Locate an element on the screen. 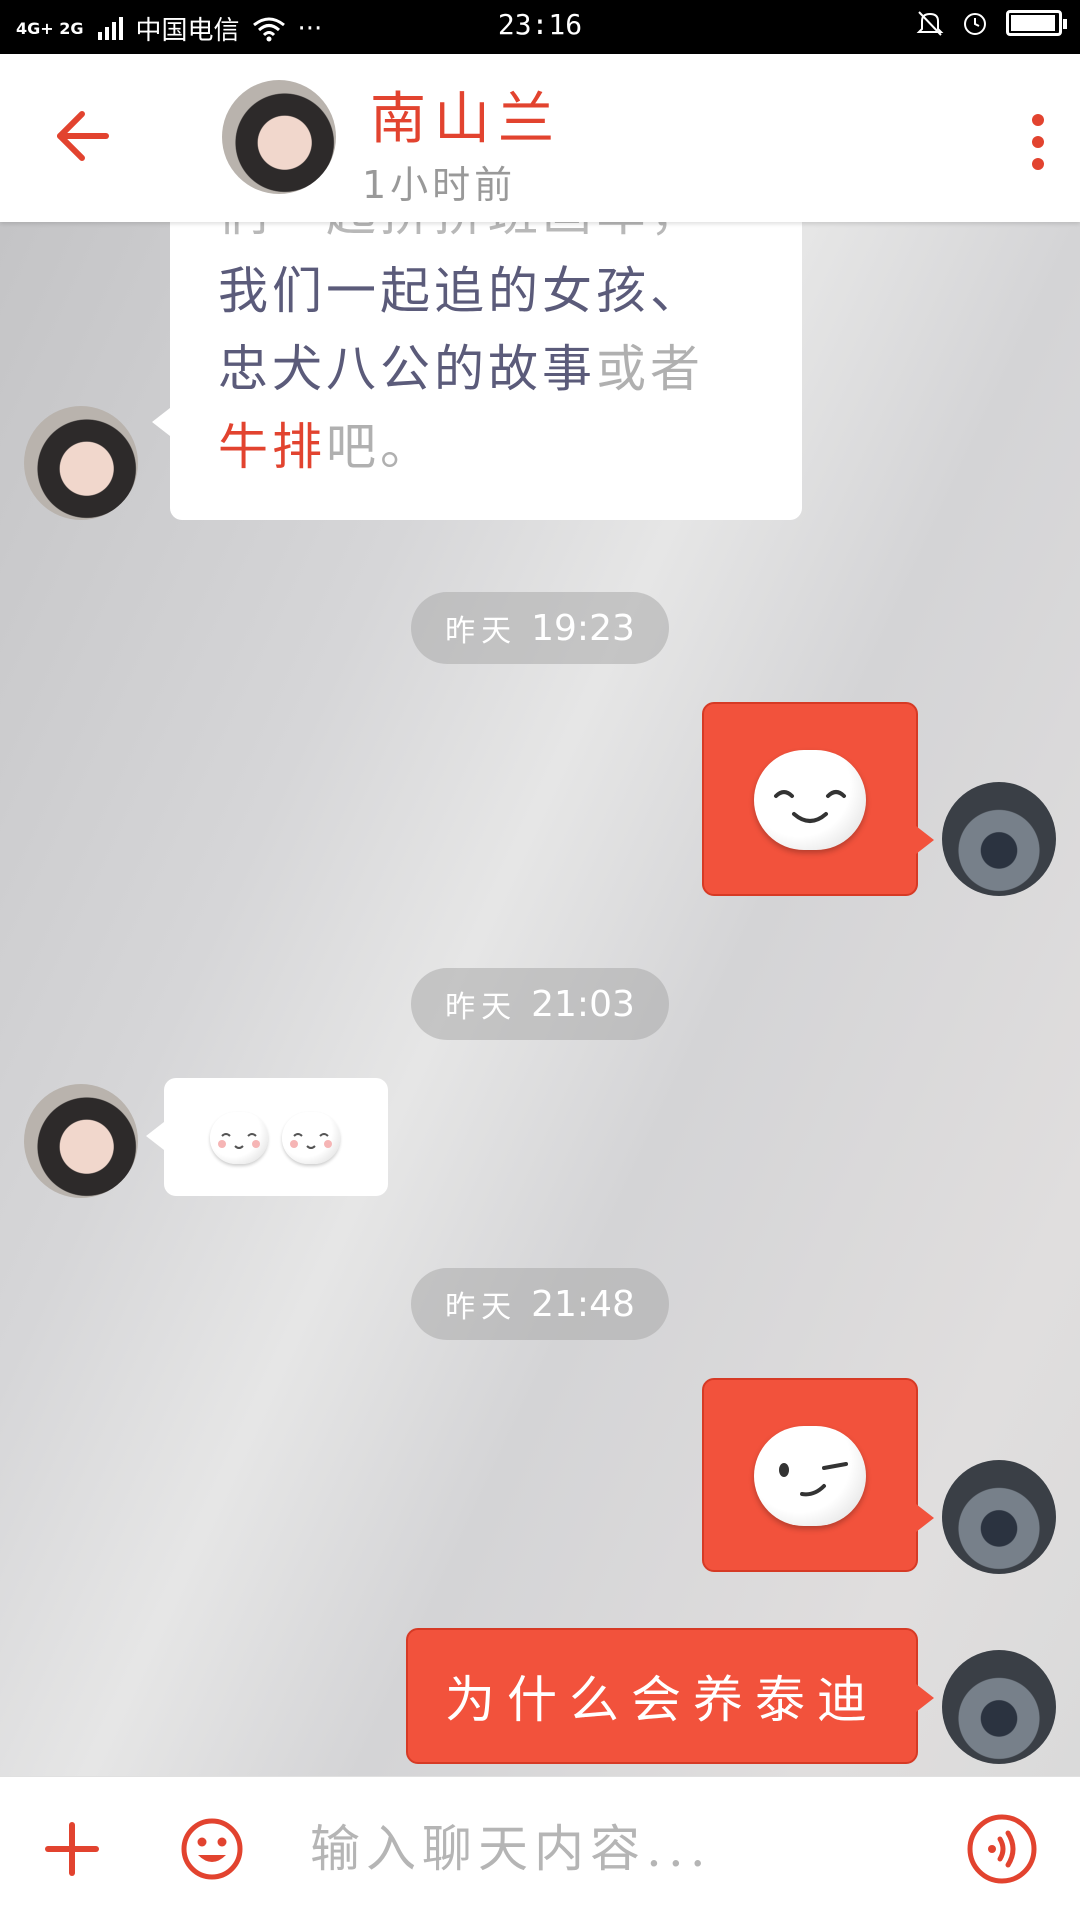 Image resolution: width=1080 pixels, height=1921 pixels. text-span: 忠犬八公的故事 is located at coordinates (407, 369).